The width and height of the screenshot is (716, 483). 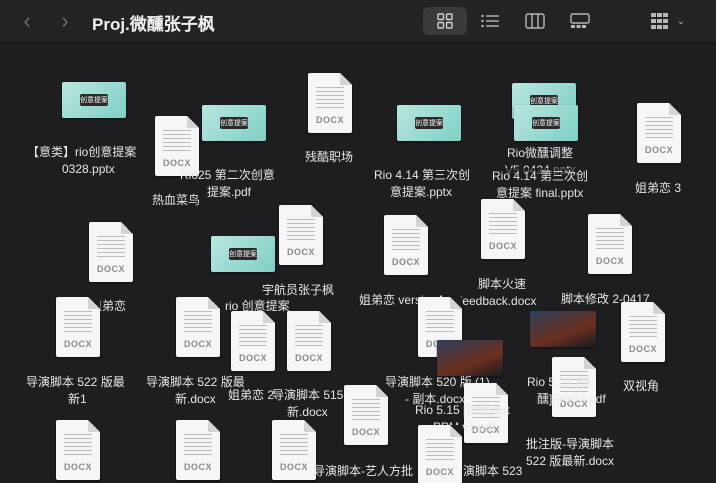 I want to click on column-view-icon, so click(x=535, y=21).